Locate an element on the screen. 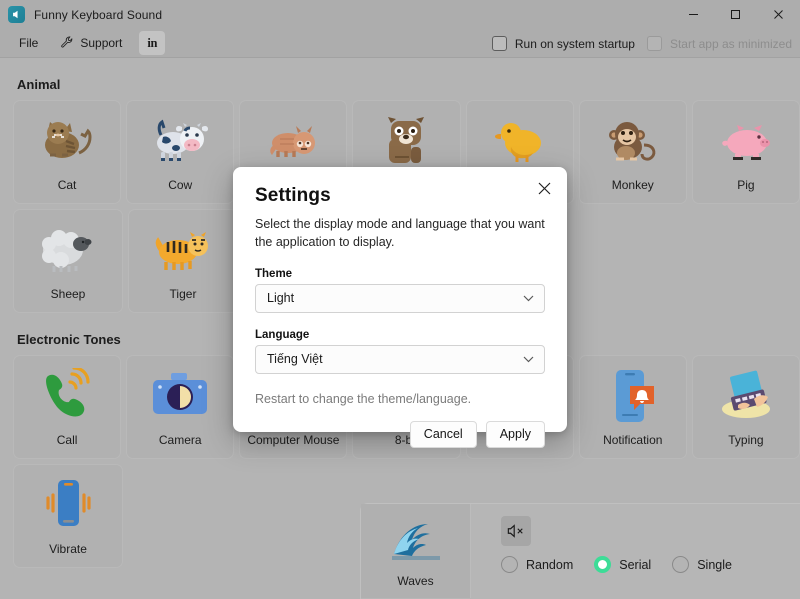  camera-icon is located at coordinates (180, 396).